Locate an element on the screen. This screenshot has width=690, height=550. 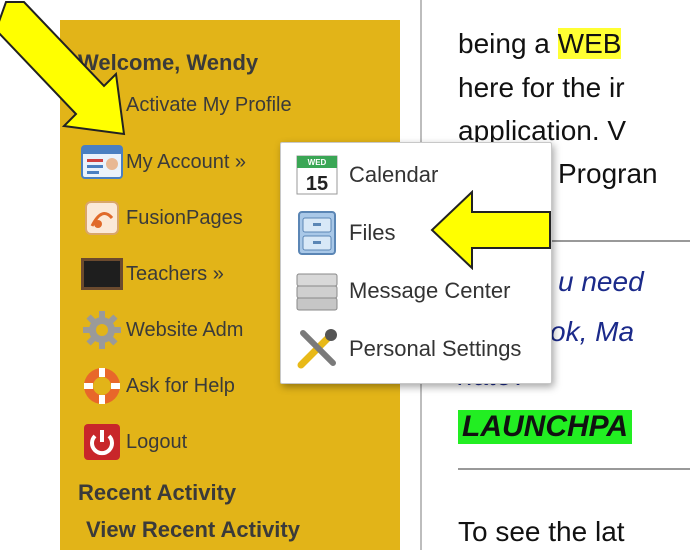
view-recent-activity-link: View Recent Activity is located at coordinates (193, 530).